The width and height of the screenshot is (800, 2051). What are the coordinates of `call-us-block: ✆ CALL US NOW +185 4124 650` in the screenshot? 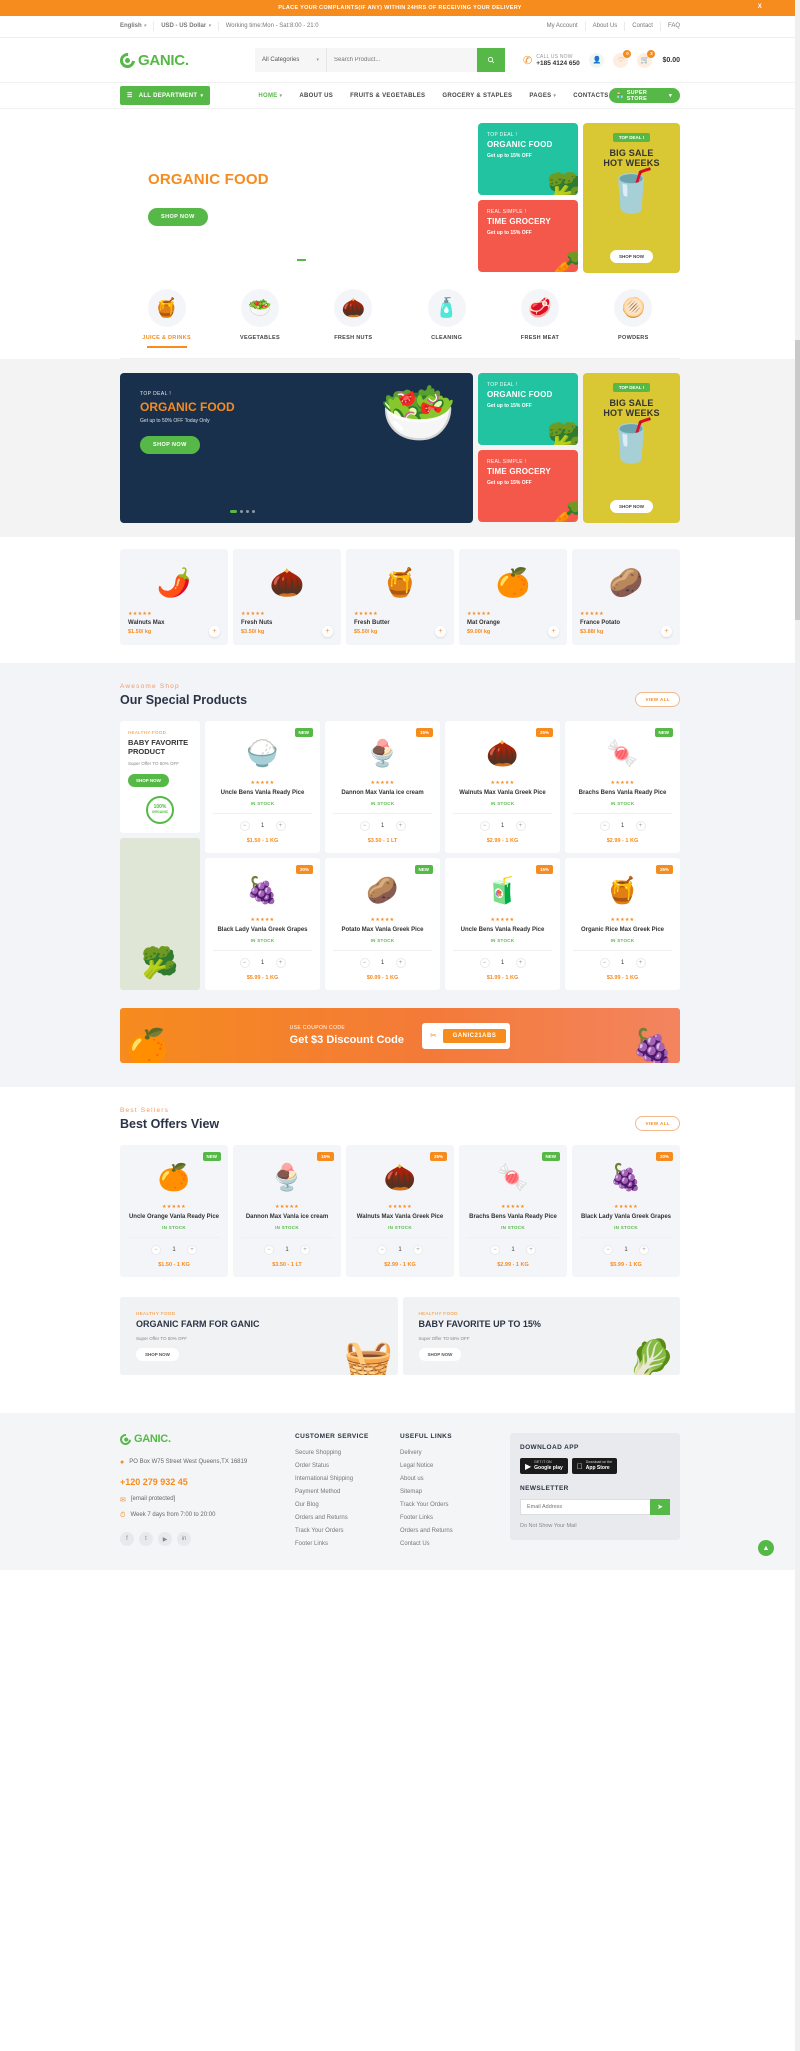 It's located at (551, 60).